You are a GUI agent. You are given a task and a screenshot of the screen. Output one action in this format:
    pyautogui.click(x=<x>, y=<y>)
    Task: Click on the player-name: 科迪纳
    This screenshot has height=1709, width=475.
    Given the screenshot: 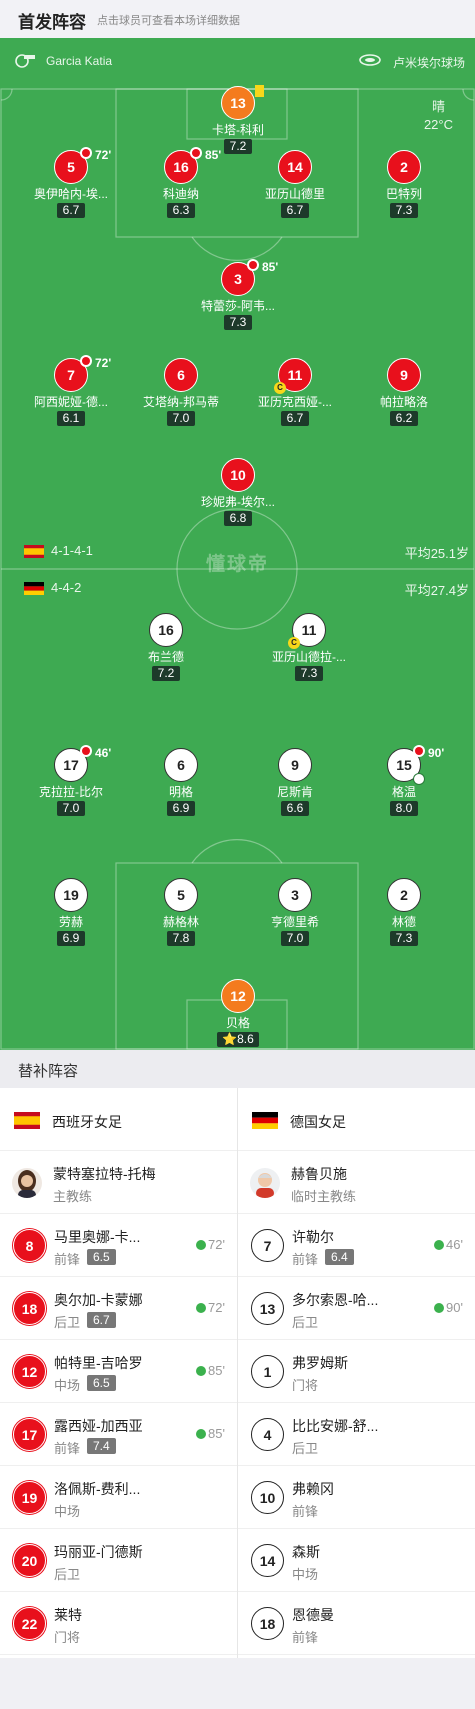 What is the action you would take?
    pyautogui.click(x=180, y=194)
    